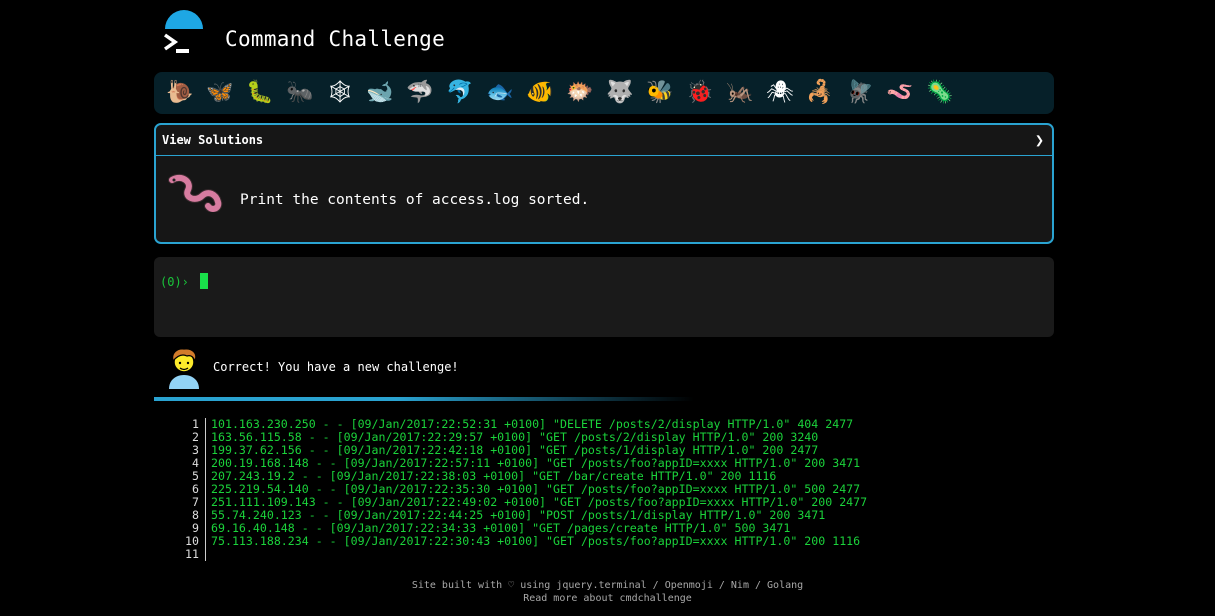  What do you see at coordinates (1039, 140) in the screenshot?
I see `chevron-right-icon: ❯` at bounding box center [1039, 140].